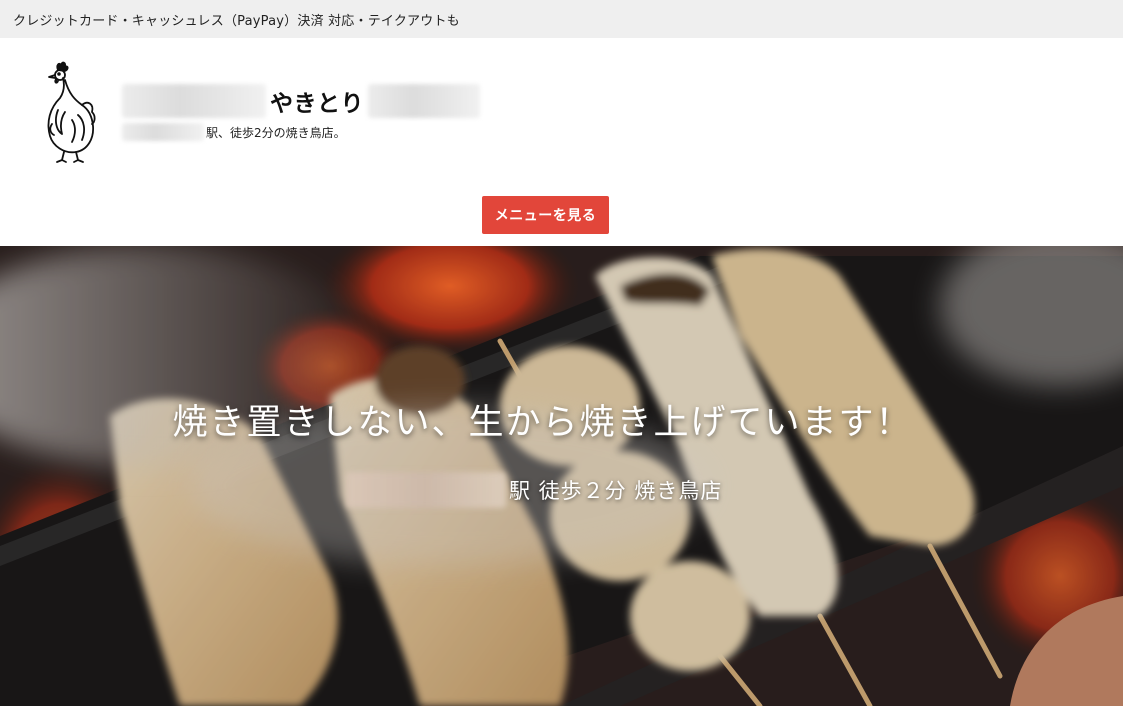 Image resolution: width=1123 pixels, height=706 pixels. What do you see at coordinates (561, 19) in the screenshot?
I see `announcement-bar: クレジットカード・キャッシュレス（PayPay）決済 対応・テイクアウトも` at bounding box center [561, 19].